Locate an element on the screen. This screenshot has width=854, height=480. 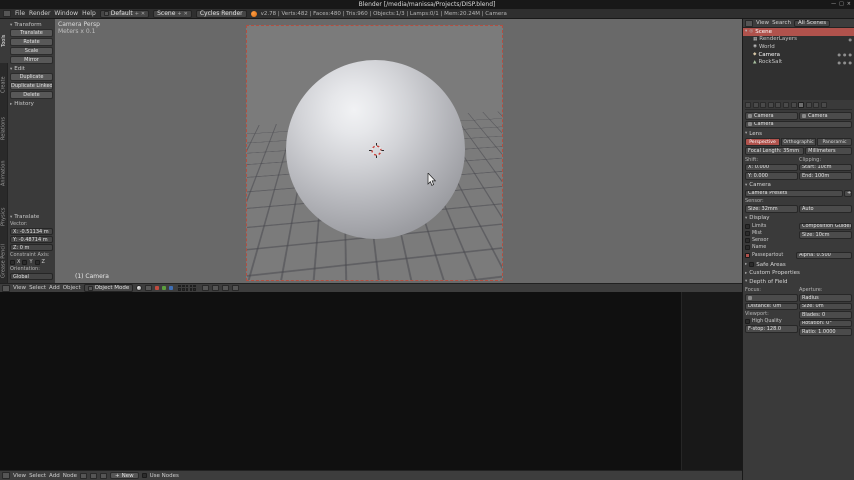
menu-window: Window is located at coordinates (66, 13).